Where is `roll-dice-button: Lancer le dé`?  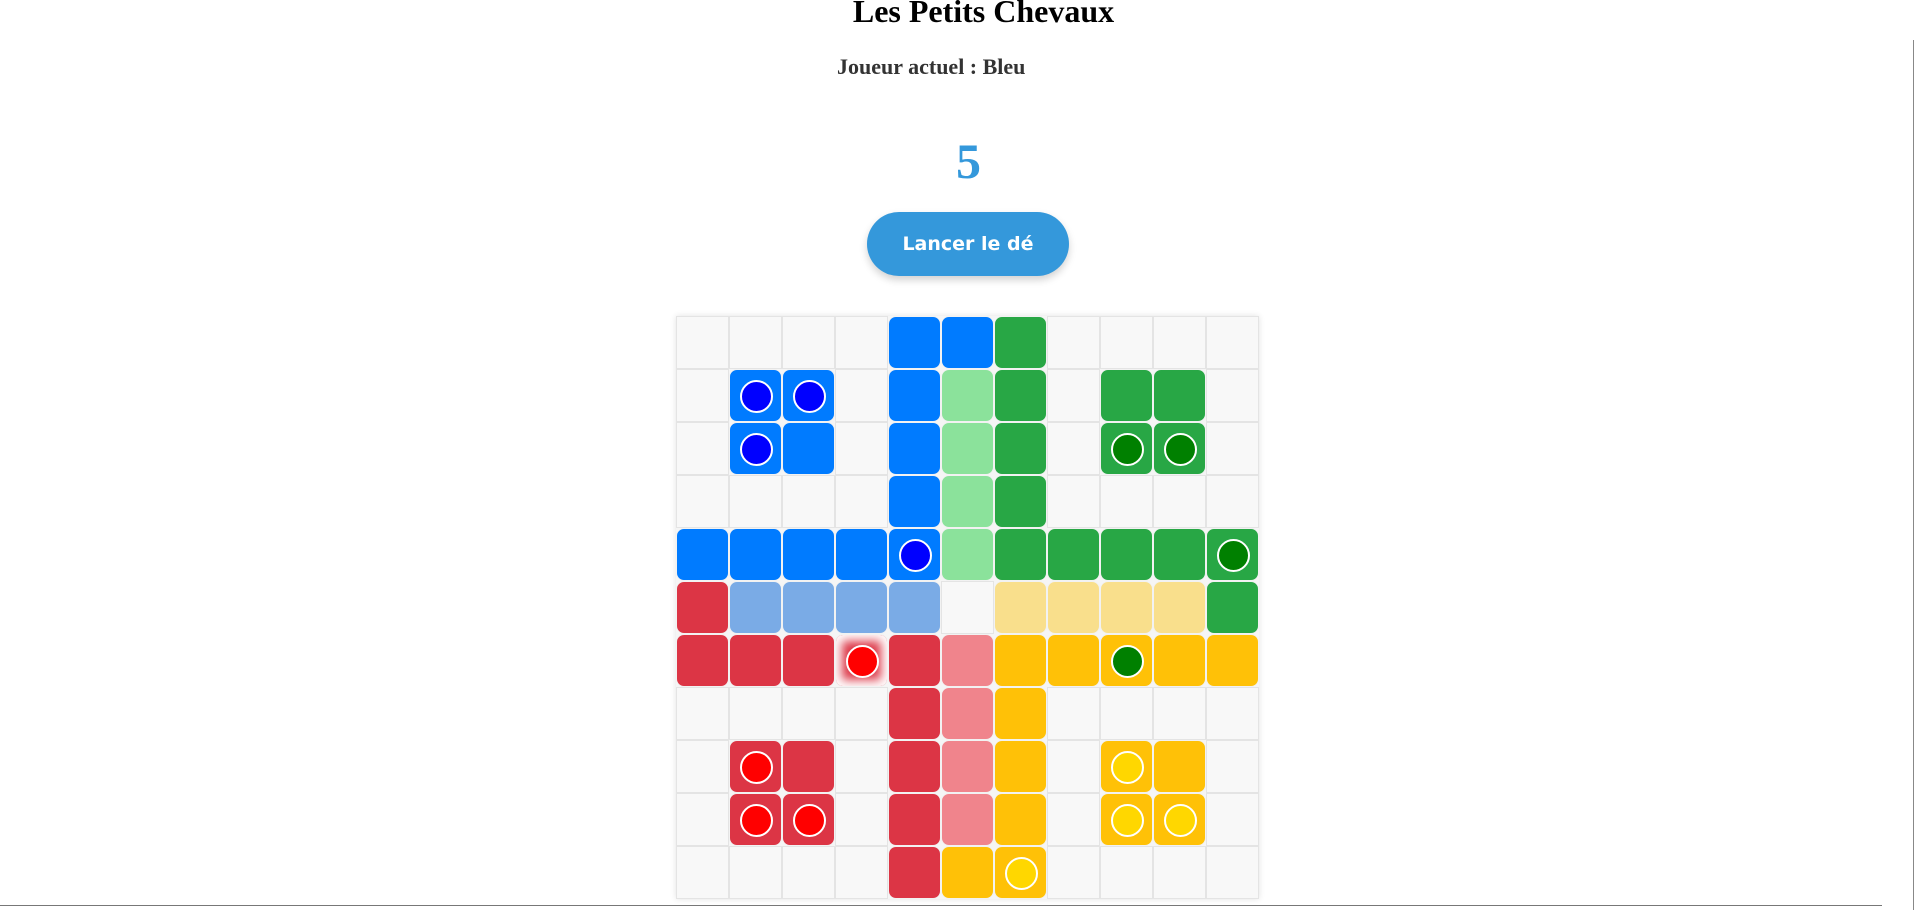 roll-dice-button: Lancer le dé is located at coordinates (968, 244).